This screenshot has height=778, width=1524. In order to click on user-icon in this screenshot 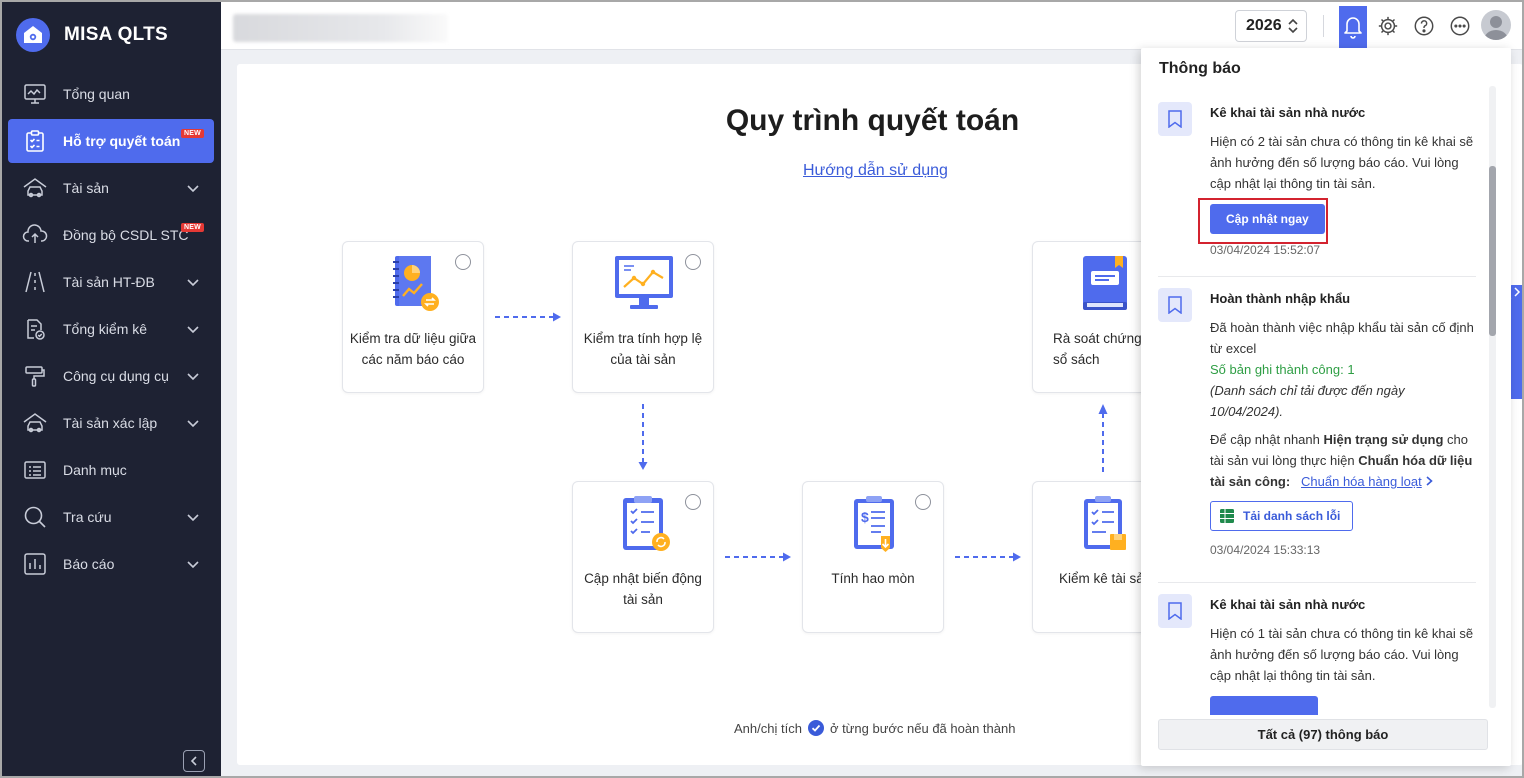, I will do `click(1496, 28)`.